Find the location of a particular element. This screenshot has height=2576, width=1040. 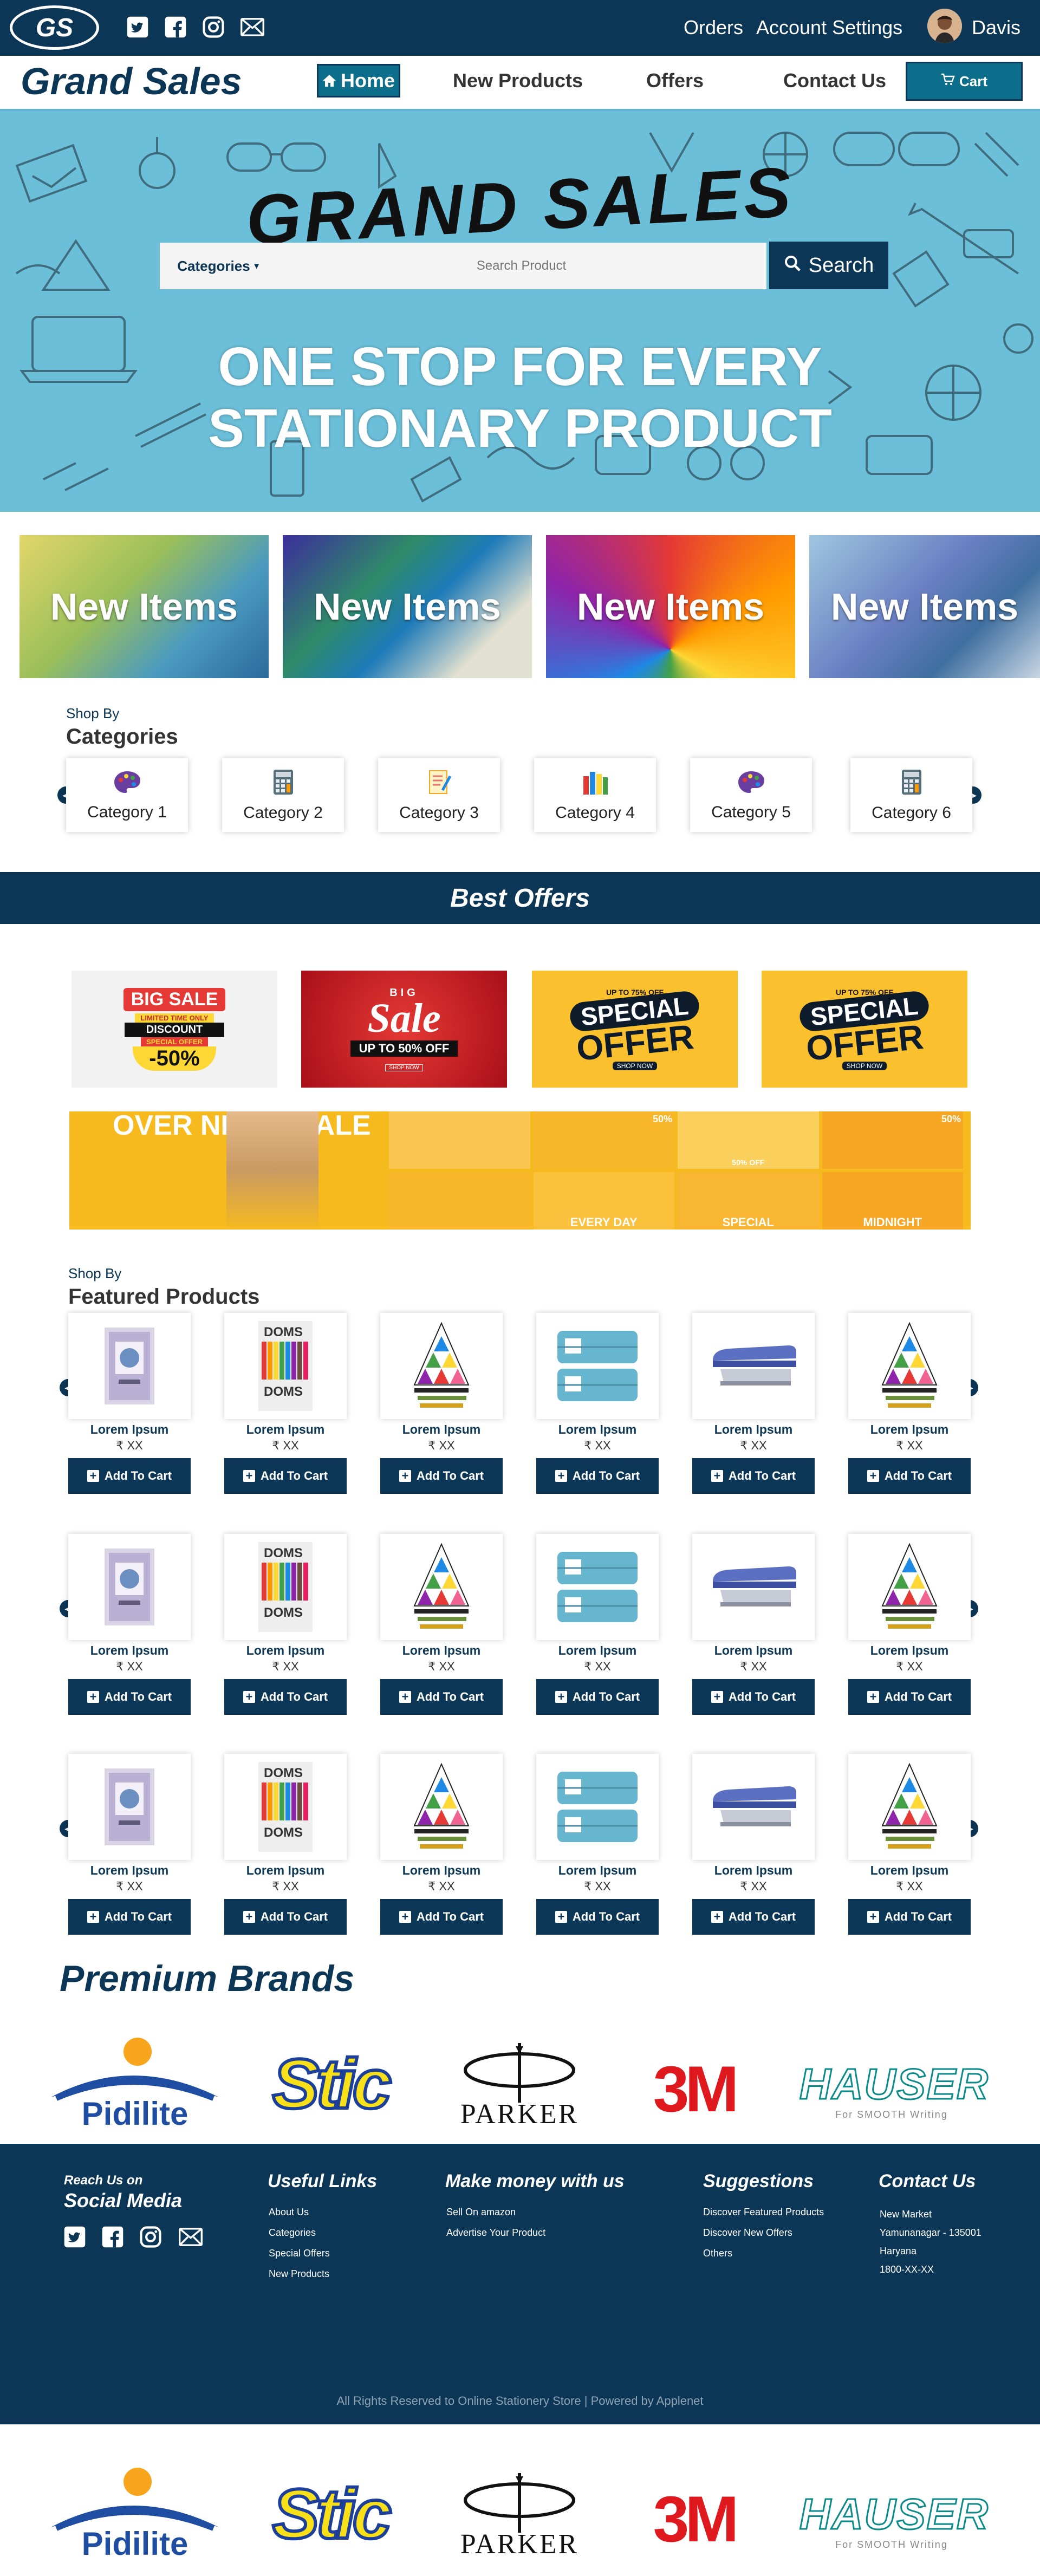

search-input is located at coordinates (521, 266).